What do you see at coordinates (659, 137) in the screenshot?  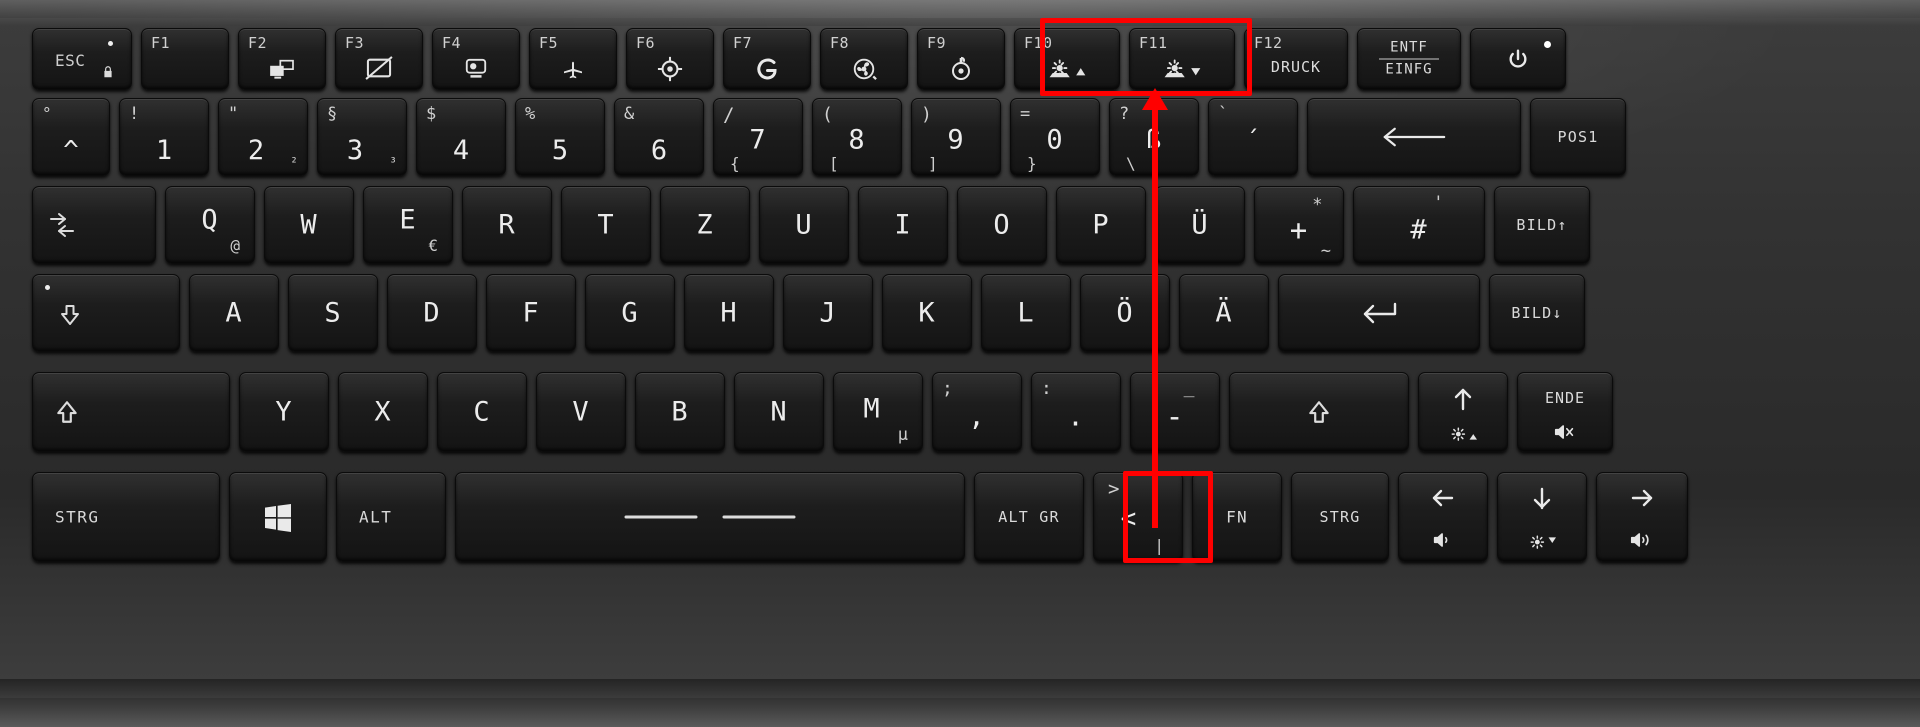 I see `key-6: & 6` at bounding box center [659, 137].